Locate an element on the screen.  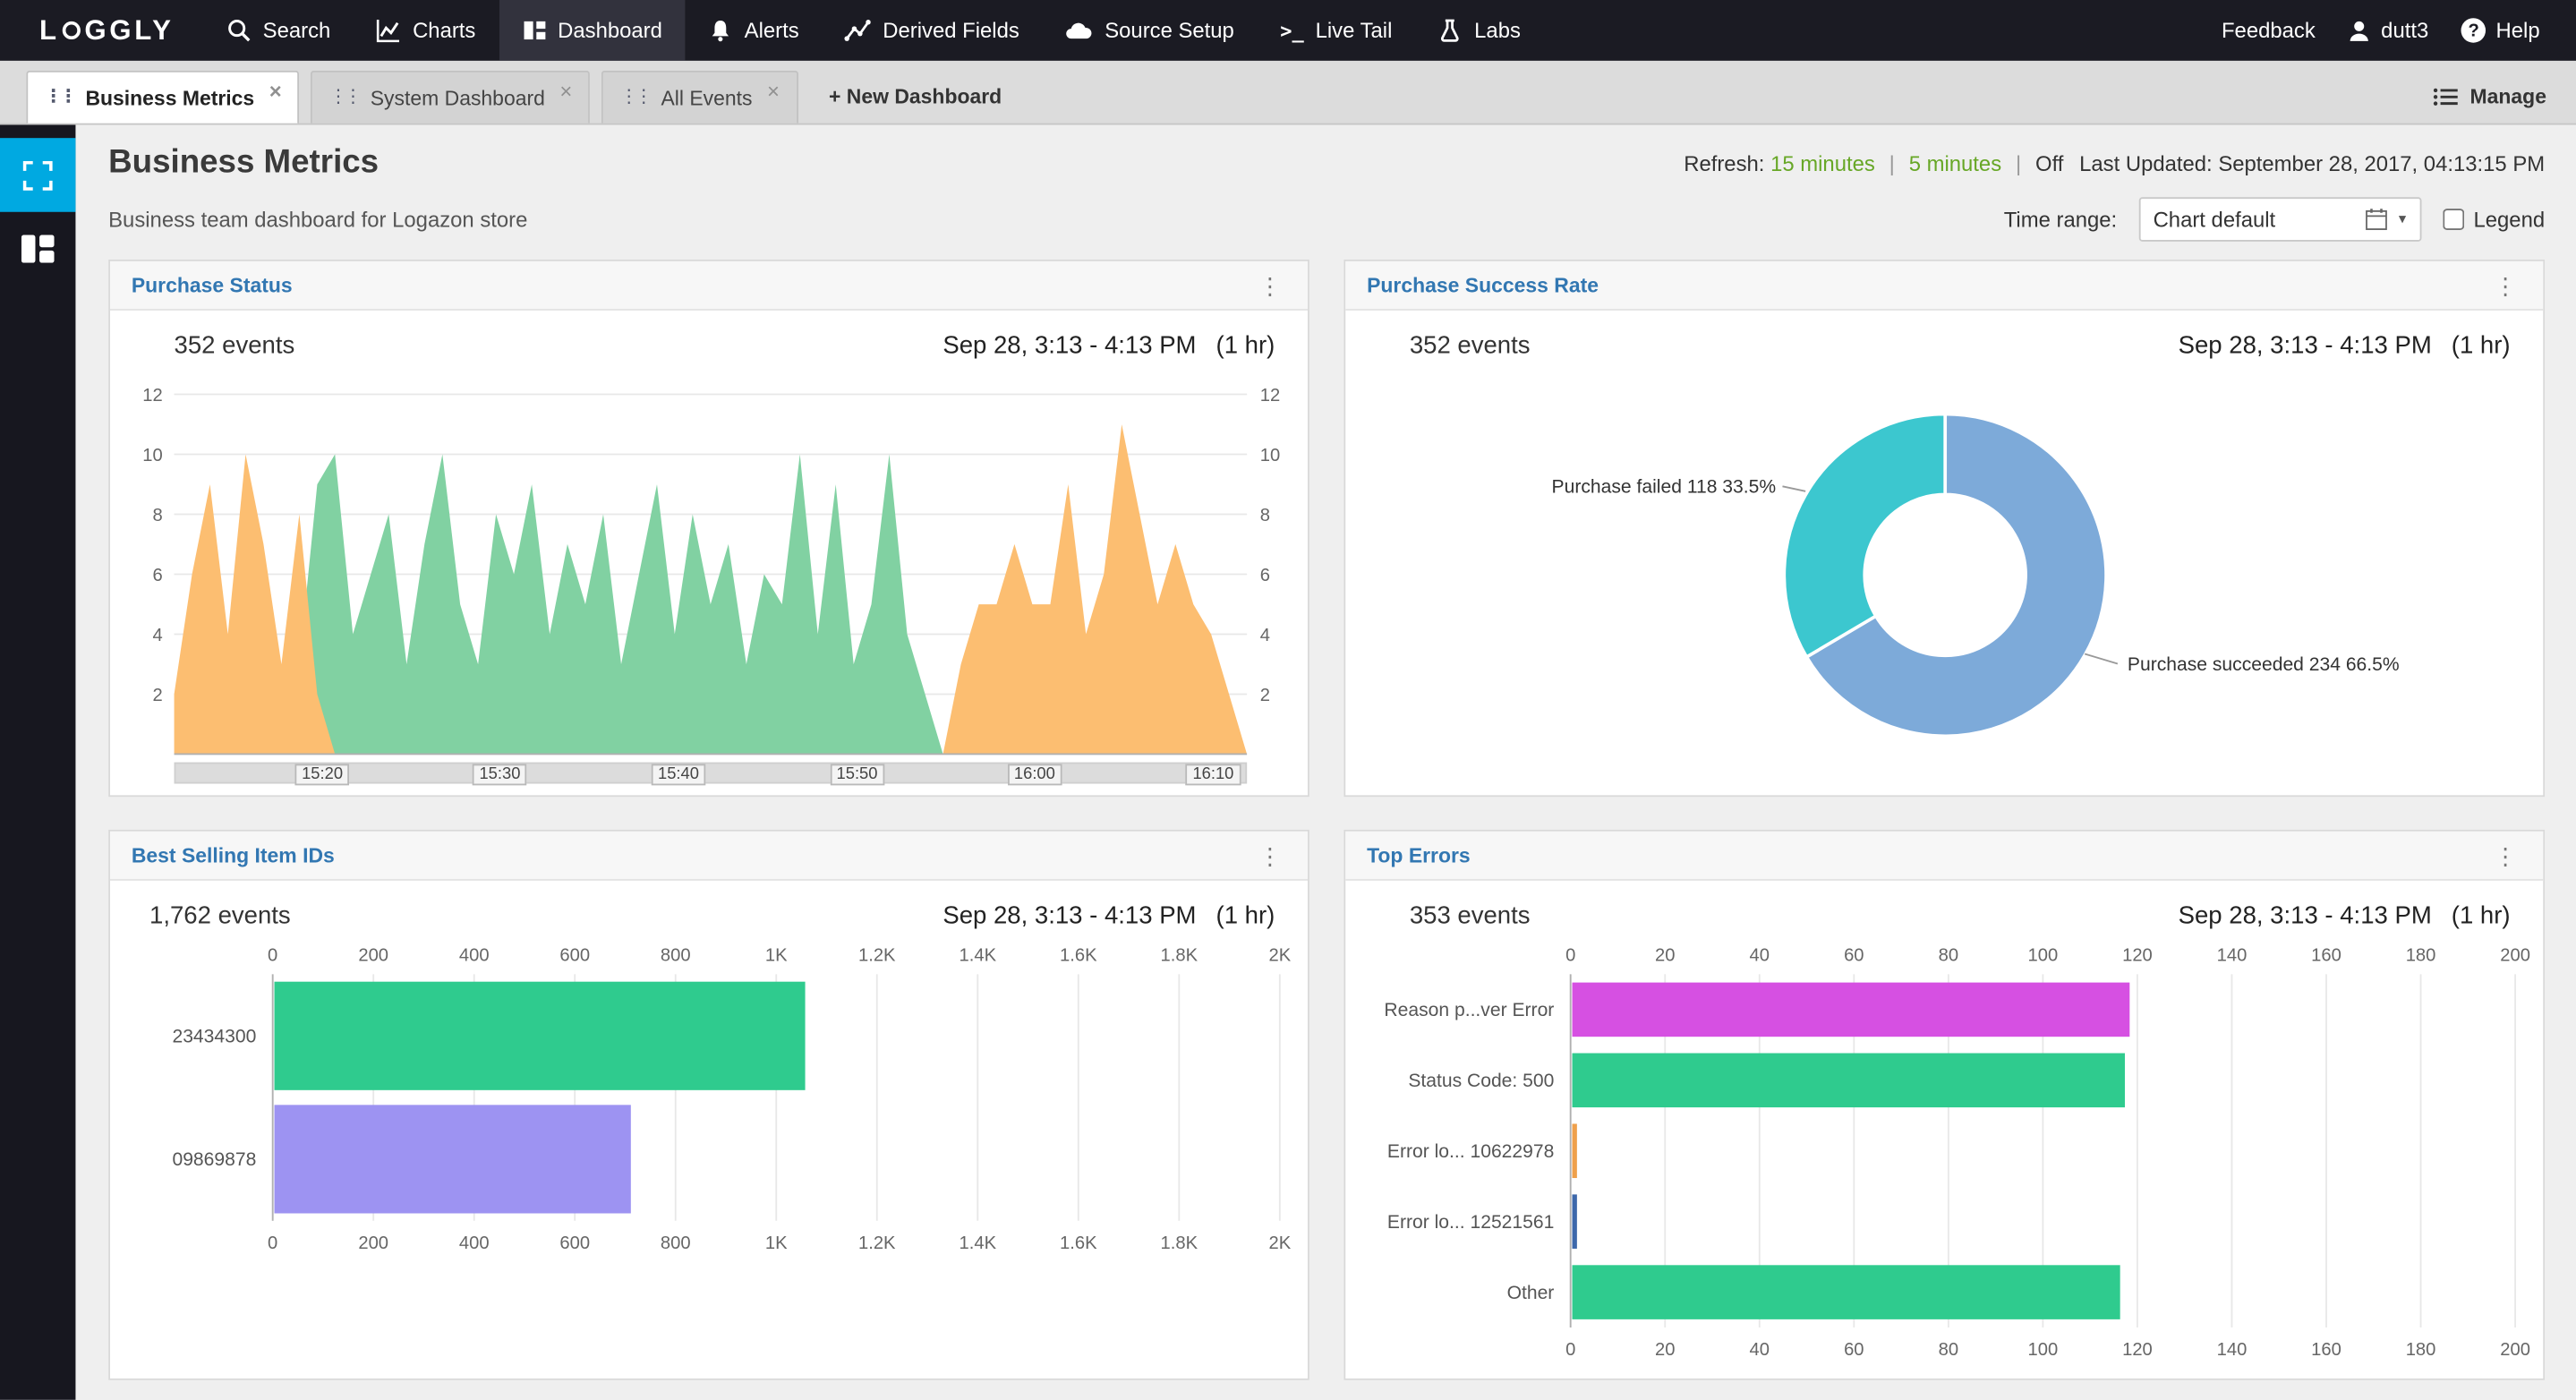
svg-text: 4 is located at coordinates (157, 635).